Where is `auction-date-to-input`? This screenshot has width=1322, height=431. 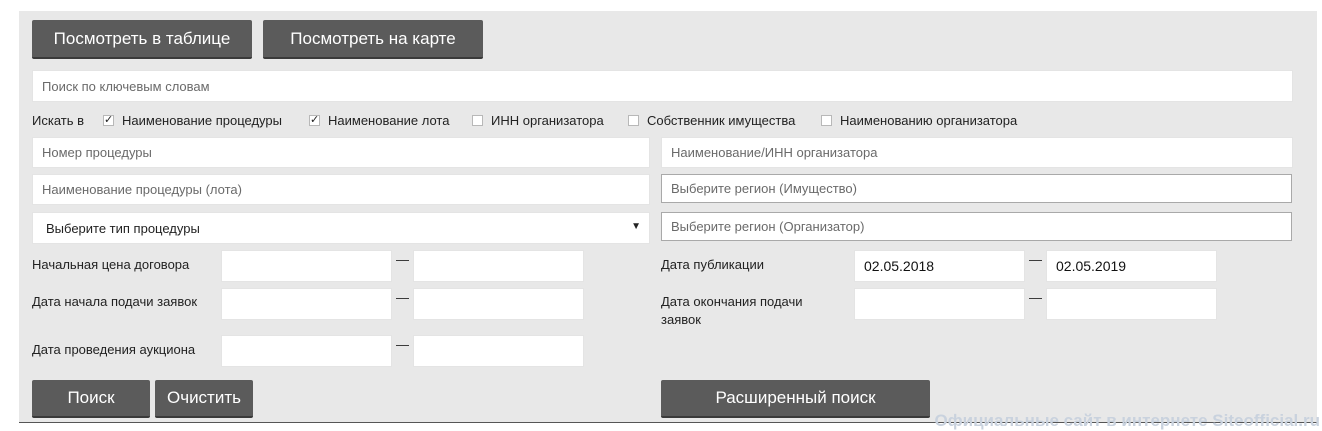 auction-date-to-input is located at coordinates (498, 351).